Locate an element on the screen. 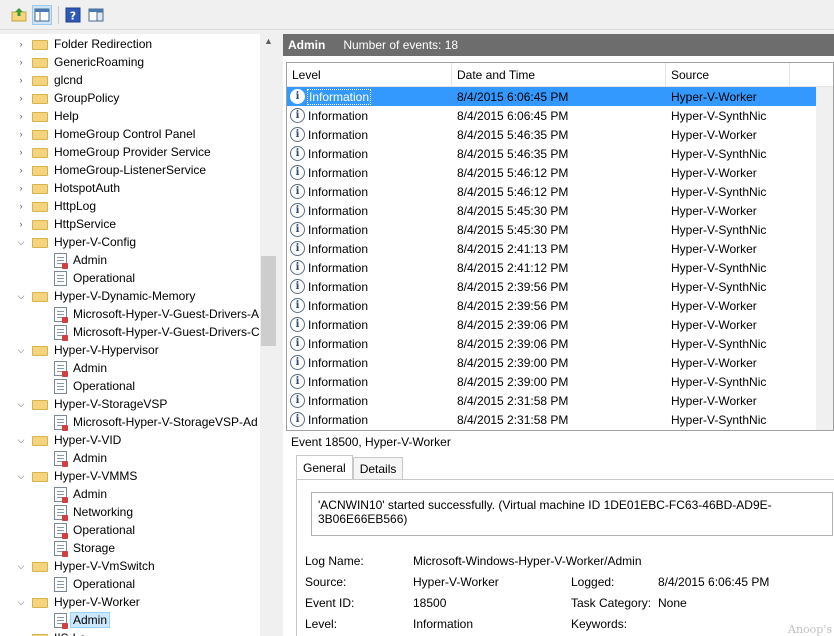 This screenshot has height=636, width=834. tab-general: General is located at coordinates (324, 467).